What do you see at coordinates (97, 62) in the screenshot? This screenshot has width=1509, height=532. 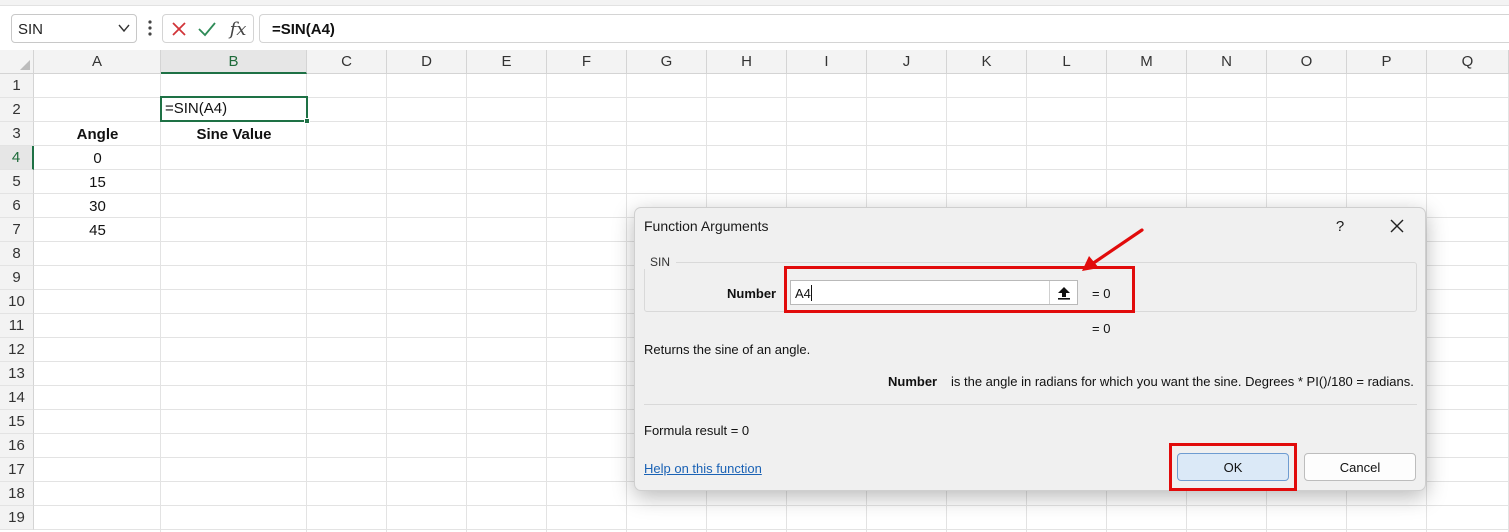 I see `column-header-a: A` at bounding box center [97, 62].